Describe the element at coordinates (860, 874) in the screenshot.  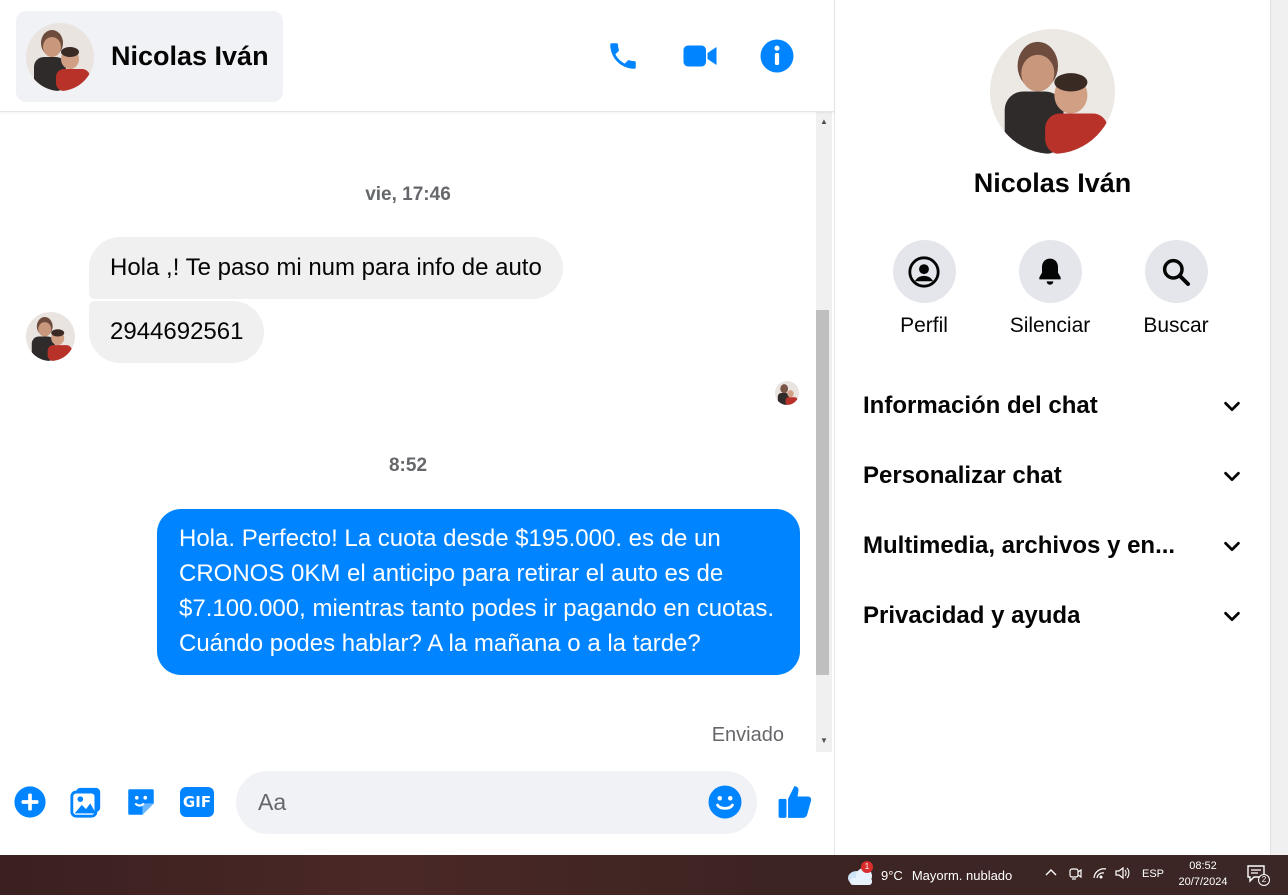
I see `cloud-icon: 1` at that location.